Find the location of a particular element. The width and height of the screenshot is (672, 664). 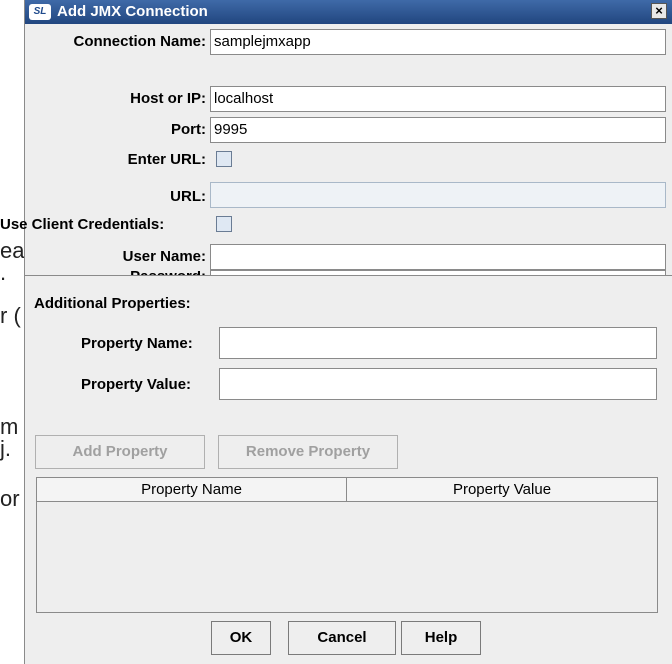

property-name-label: Property Name: is located at coordinates (137, 343).